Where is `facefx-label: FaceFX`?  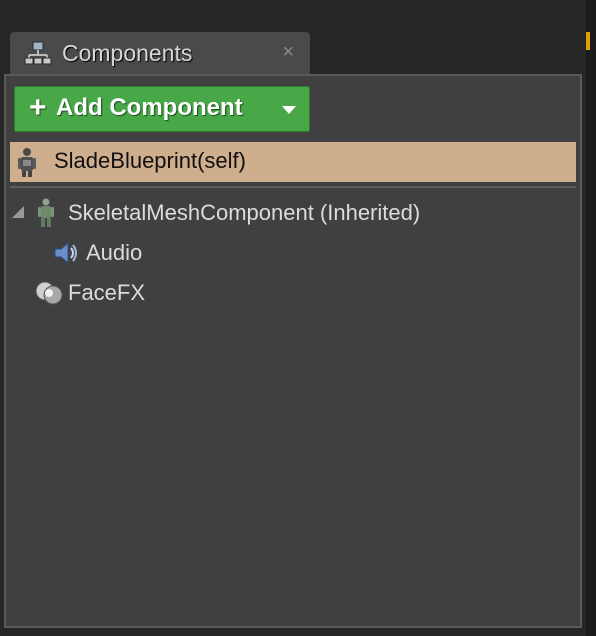 facefx-label: FaceFX is located at coordinates (107, 292).